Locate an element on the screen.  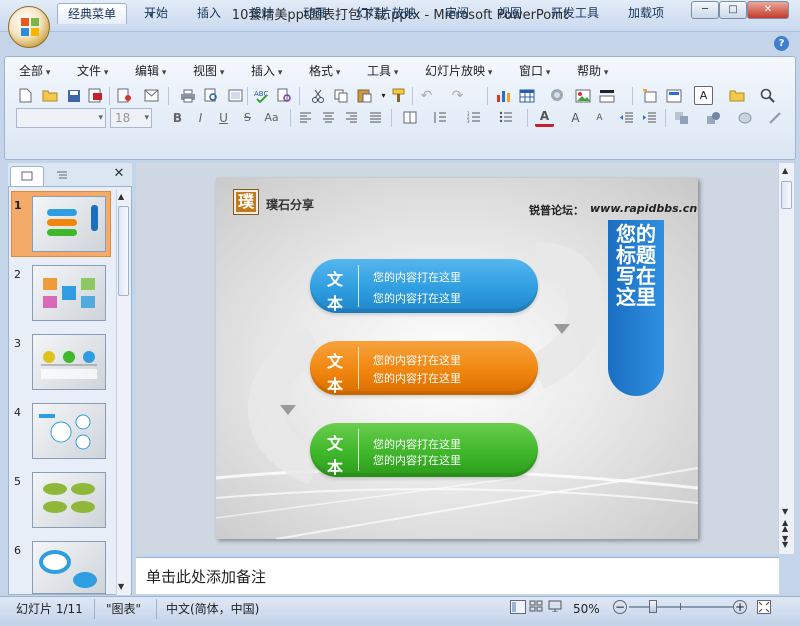
menu-tools: 工具 is located at coordinates (382, 71).